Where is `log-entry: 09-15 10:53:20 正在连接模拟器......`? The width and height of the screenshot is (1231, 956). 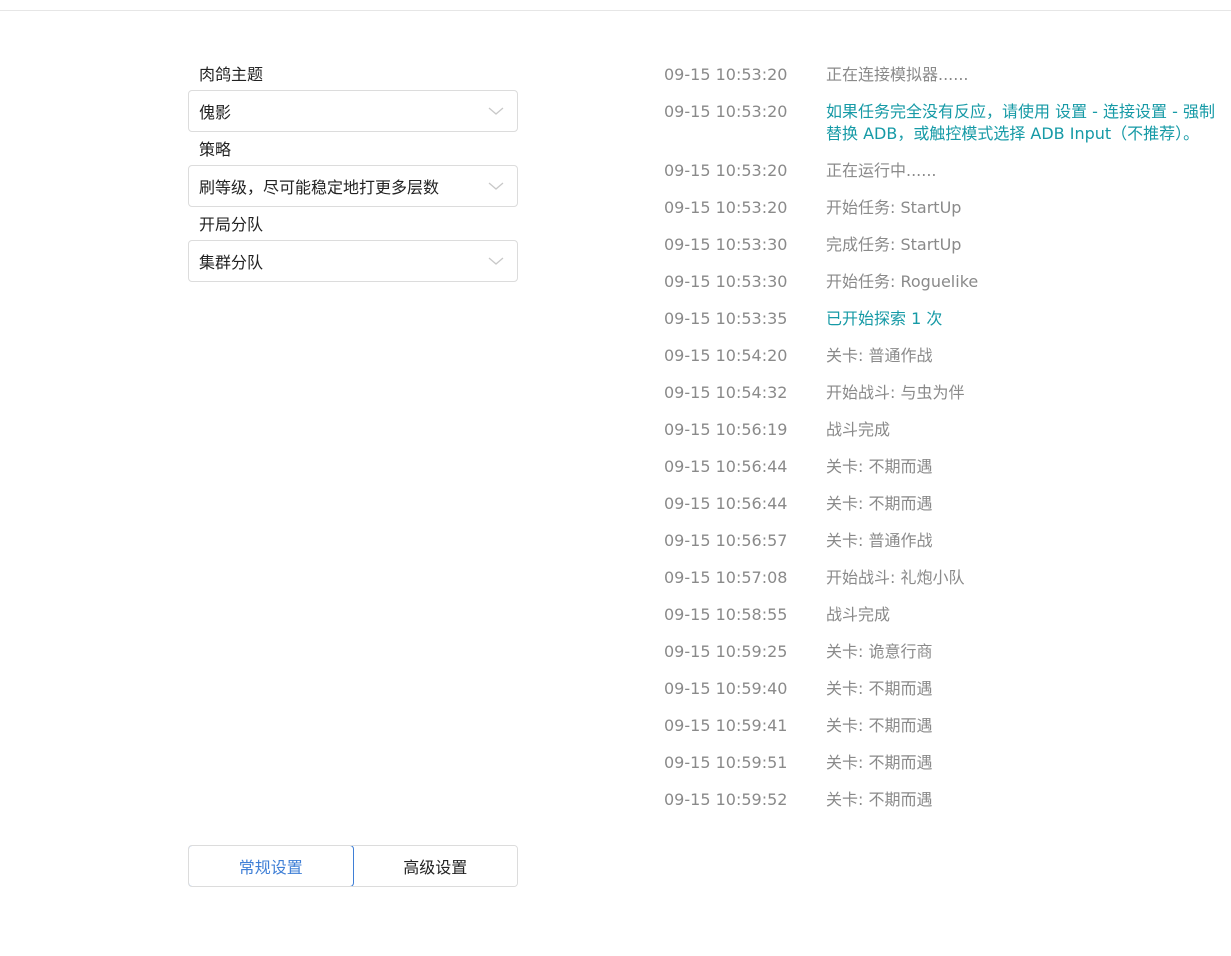
log-entry: 09-15 10:53:20 正在连接模拟器...... is located at coordinates (944, 74).